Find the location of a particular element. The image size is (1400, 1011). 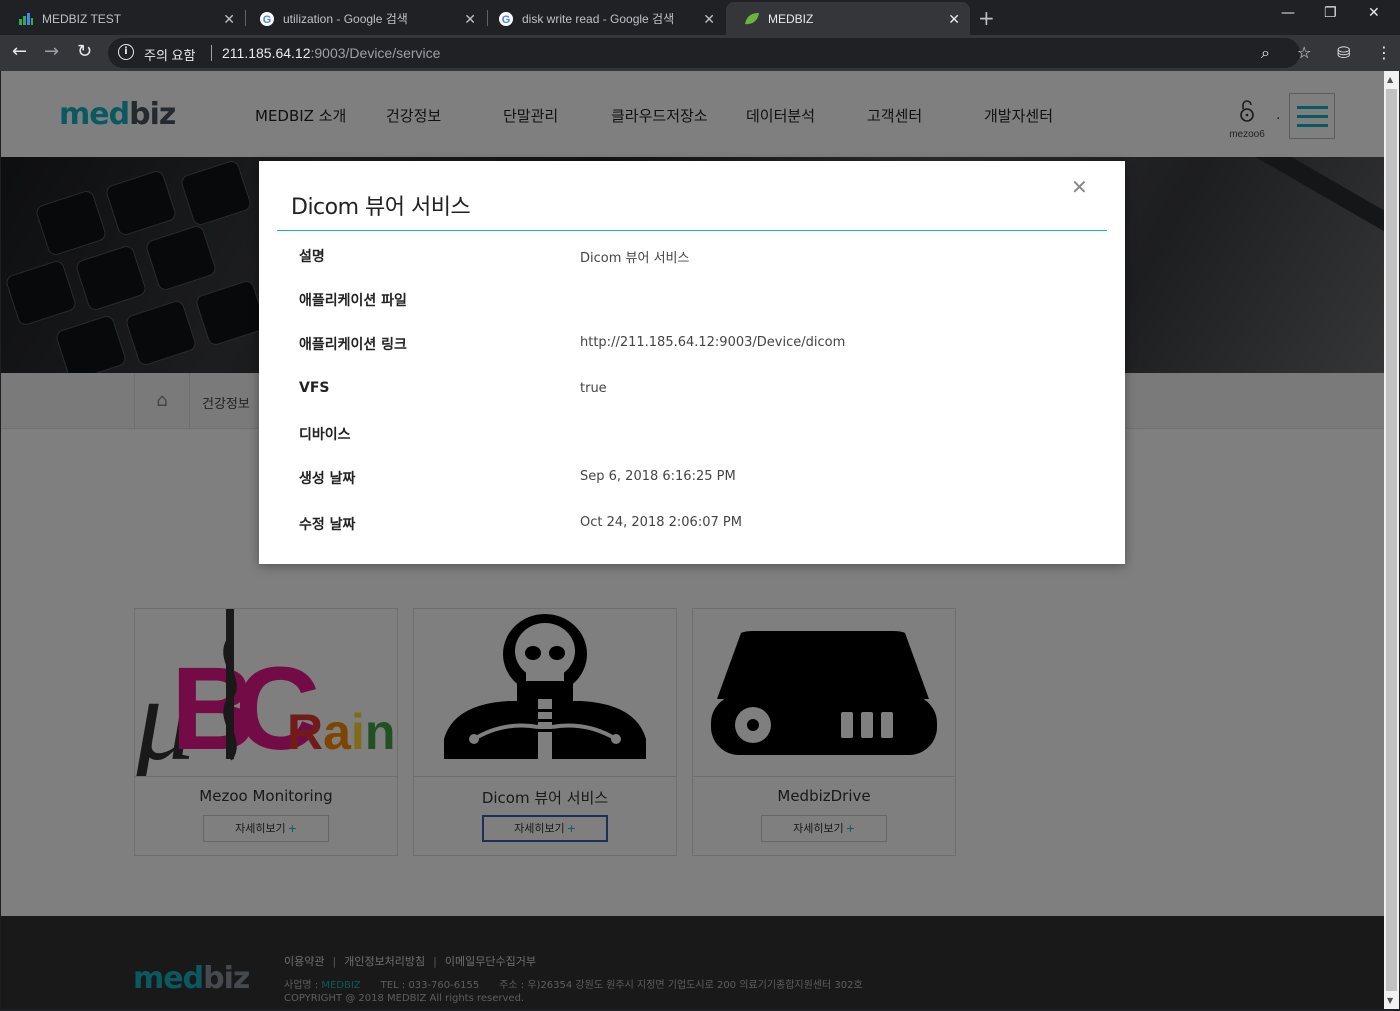

detail-label: 애플리케이션 파일 is located at coordinates (353, 301).